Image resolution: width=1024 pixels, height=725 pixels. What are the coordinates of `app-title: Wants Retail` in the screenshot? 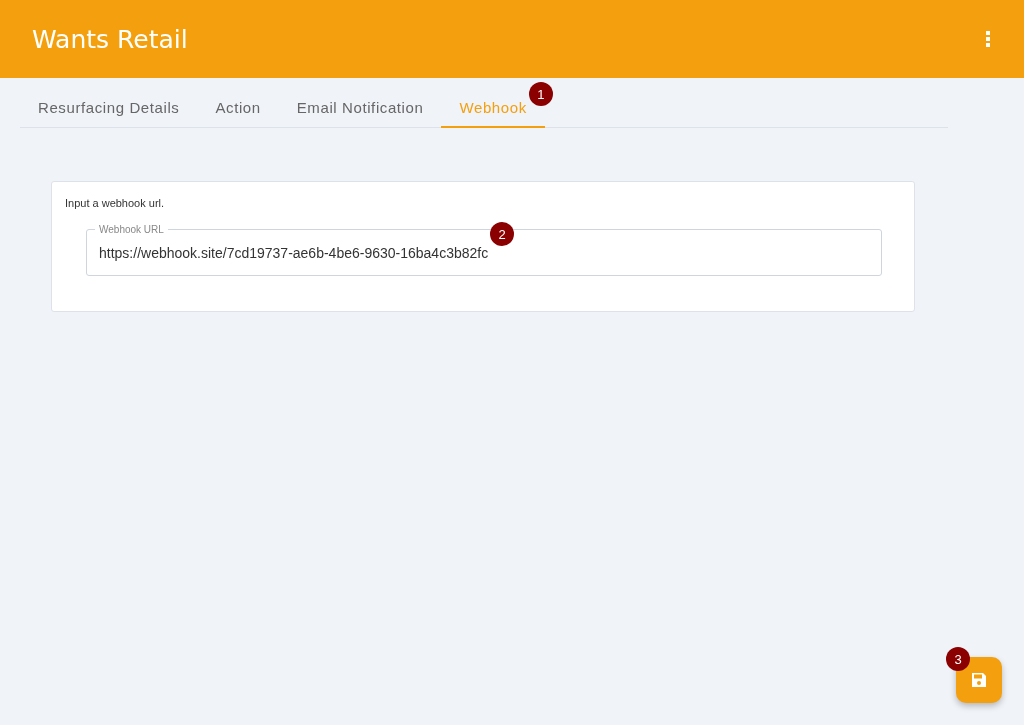 It's located at (110, 39).